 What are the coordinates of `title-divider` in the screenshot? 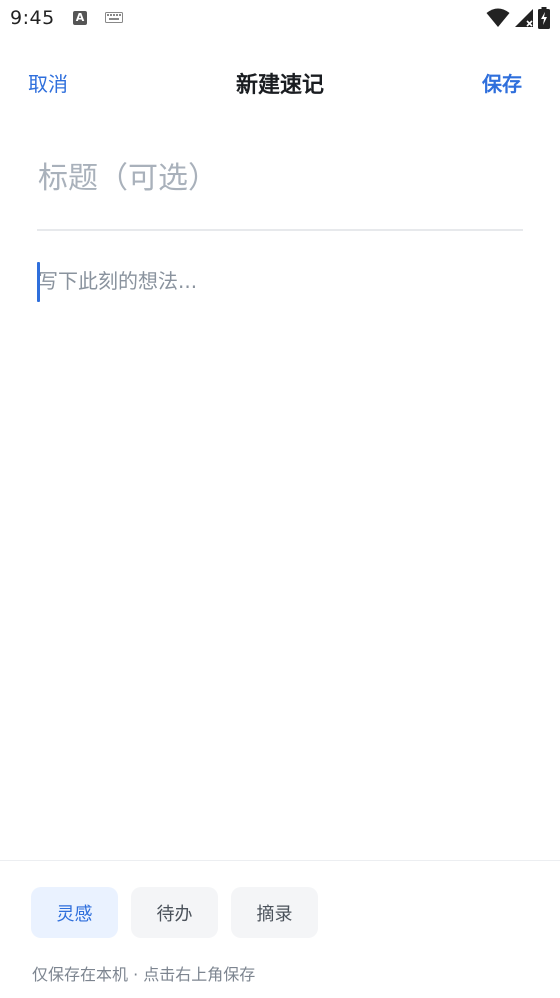 It's located at (280, 230).